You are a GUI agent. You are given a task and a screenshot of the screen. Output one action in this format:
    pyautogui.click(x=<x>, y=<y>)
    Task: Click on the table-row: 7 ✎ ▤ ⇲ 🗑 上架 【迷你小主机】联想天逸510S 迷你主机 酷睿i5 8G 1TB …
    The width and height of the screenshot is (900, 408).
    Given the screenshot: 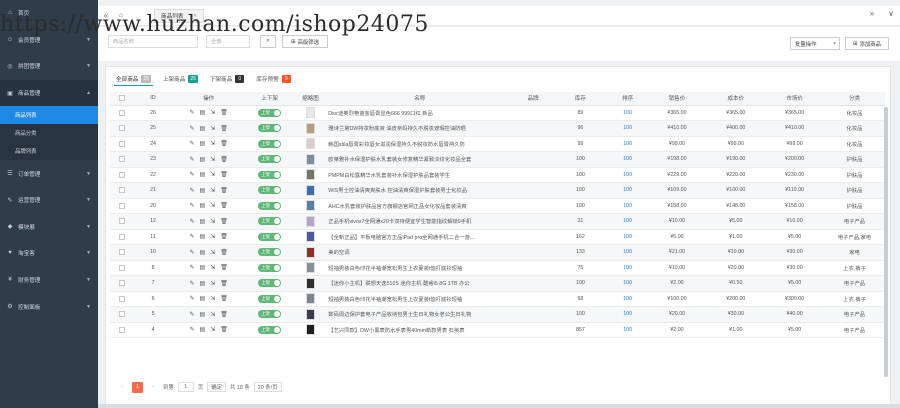 What is the action you would take?
    pyautogui.click(x=497, y=283)
    